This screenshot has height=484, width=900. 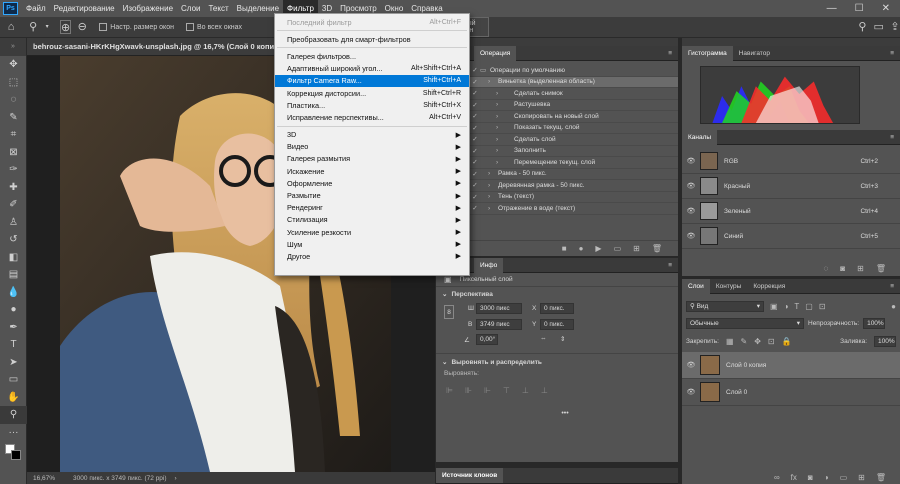 What do you see at coordinates (470, 475) in the screenshot?
I see `tab-clone-source: Источник клонов` at bounding box center [470, 475].